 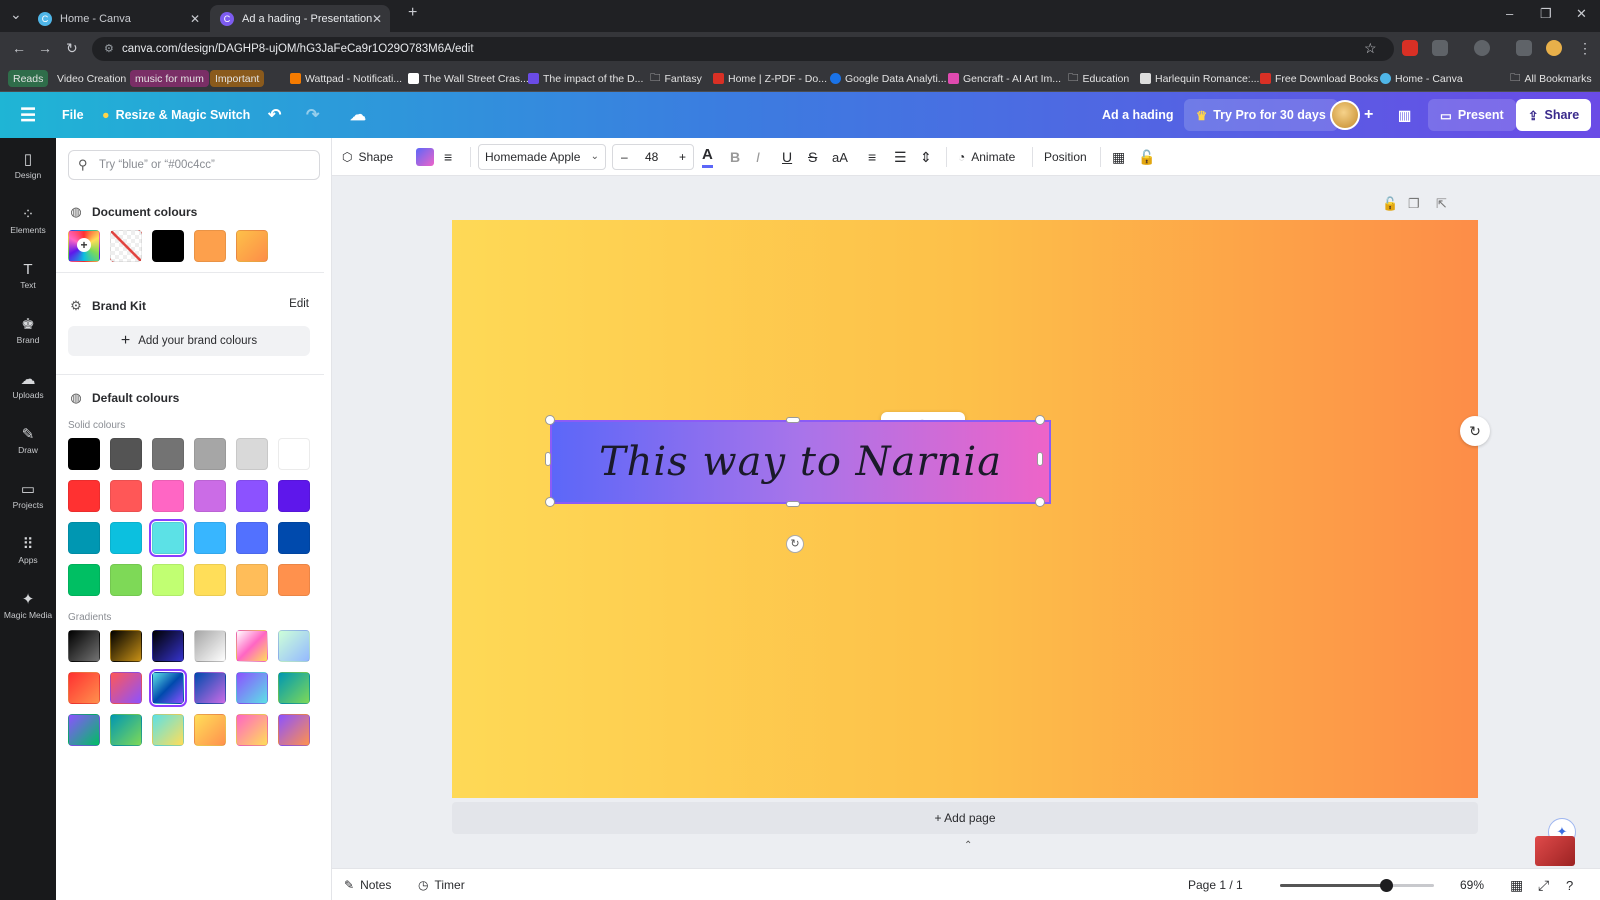 What do you see at coordinates (367, 157) in the screenshot?
I see `shape-button: ⬡ Shape` at bounding box center [367, 157].